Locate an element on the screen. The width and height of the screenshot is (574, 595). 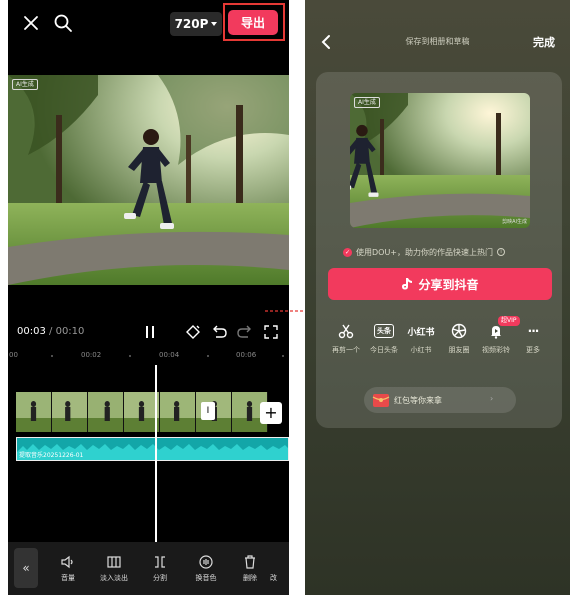
dou-plus-option: ✓ 使用DOU+，助力你的作品快速上热门 i is located at coordinates (424, 252).